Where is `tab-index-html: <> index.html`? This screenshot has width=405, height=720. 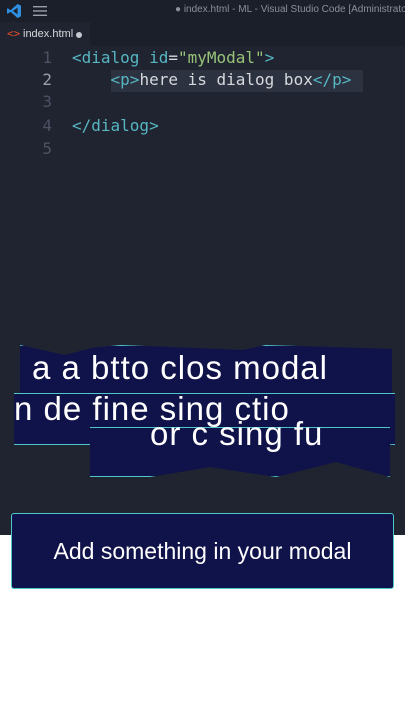
tab-index-html: <> index.html is located at coordinates (45, 34).